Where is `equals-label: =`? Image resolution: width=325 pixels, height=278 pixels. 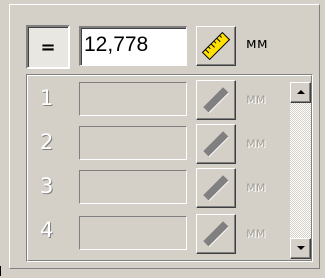 equals-label: = is located at coordinates (48, 47).